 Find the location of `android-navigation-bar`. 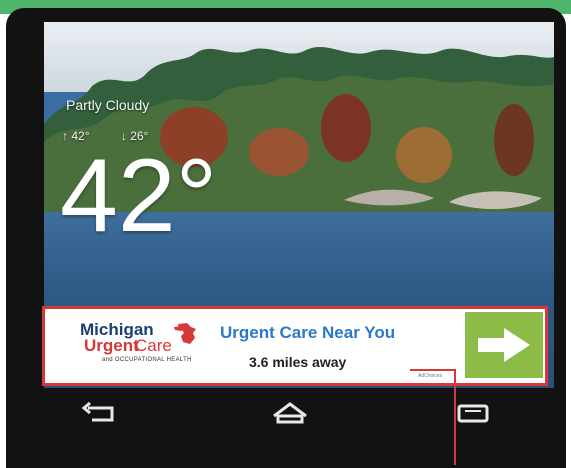

android-navigation-bar is located at coordinates (288, 424).